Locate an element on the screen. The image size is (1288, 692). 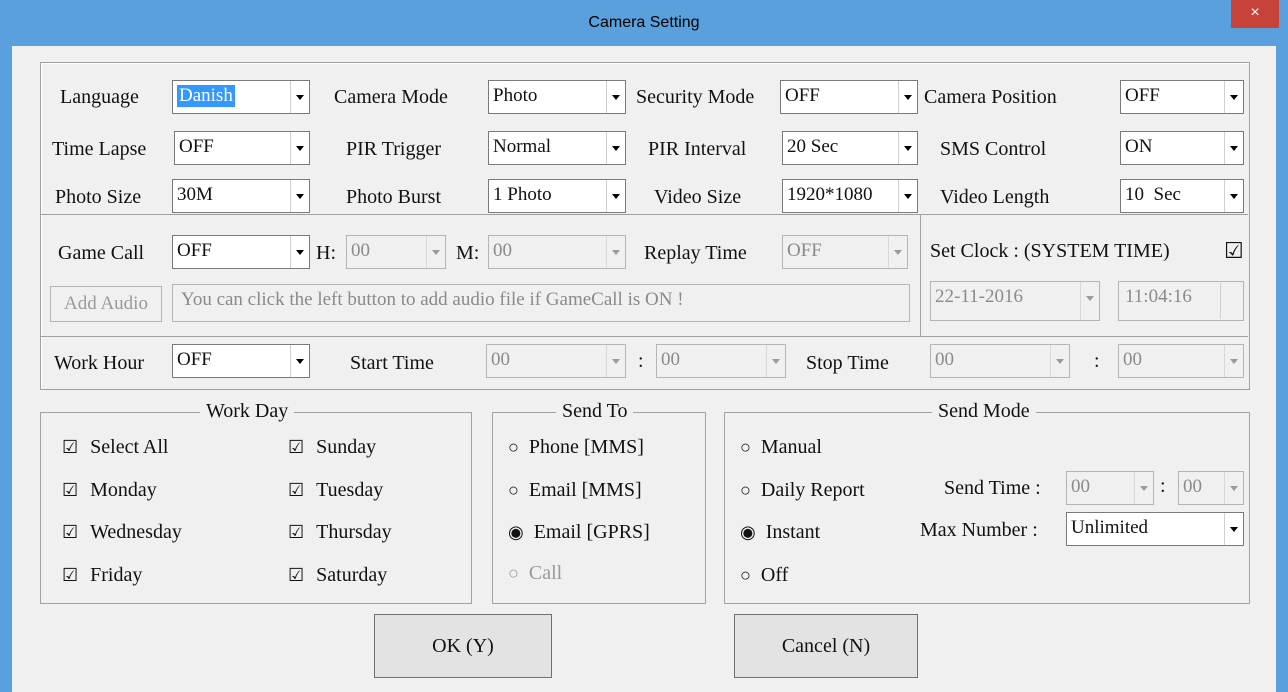
stop-minute-select: 00 is located at coordinates (1181, 361).